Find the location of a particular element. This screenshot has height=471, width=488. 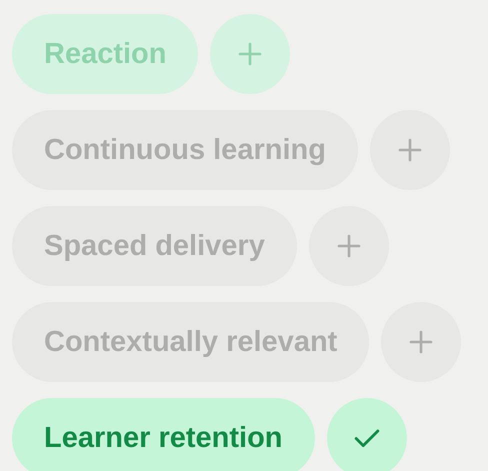

tag-chip: Spaced delivery is located at coordinates (154, 246).